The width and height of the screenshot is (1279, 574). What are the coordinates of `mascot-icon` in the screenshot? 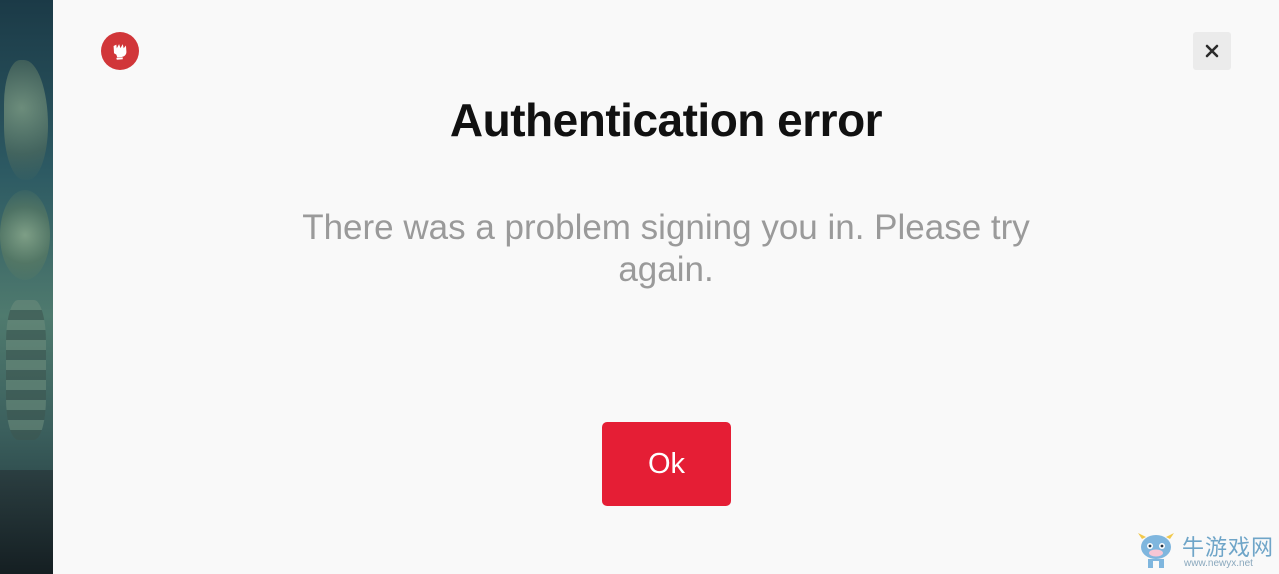 It's located at (1156, 550).